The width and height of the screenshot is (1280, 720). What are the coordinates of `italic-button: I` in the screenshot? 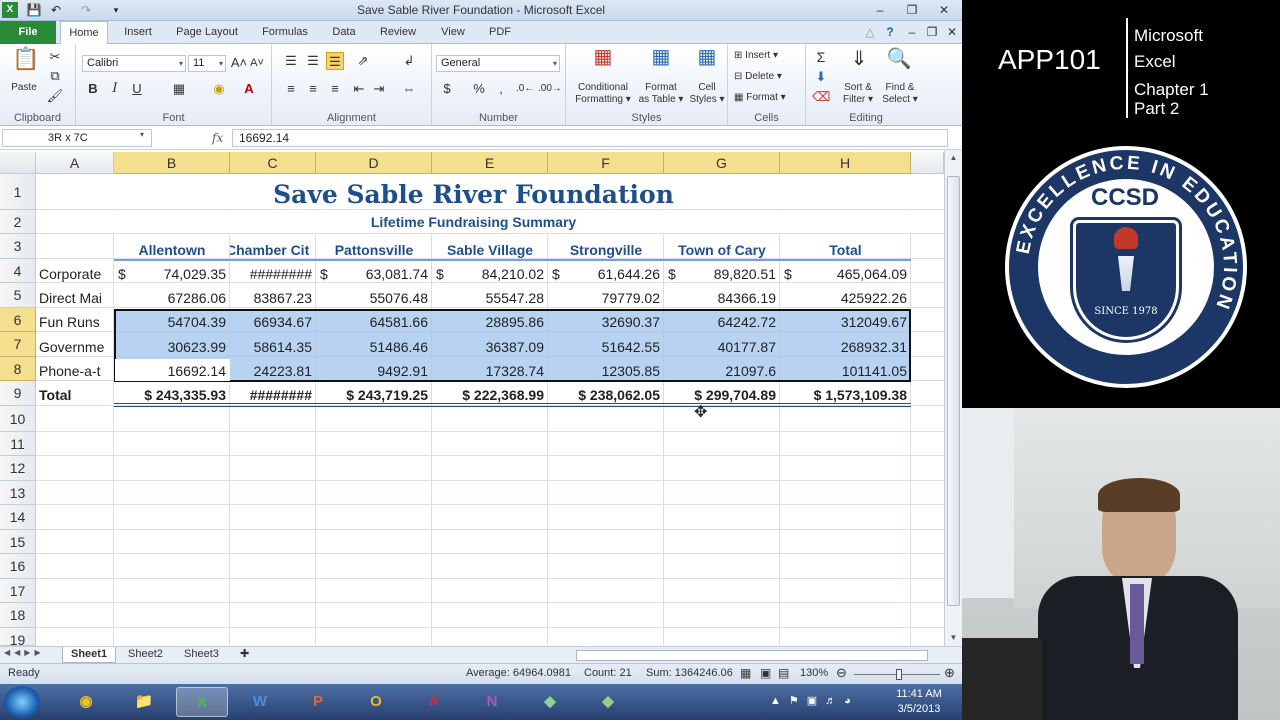 It's located at (115, 89).